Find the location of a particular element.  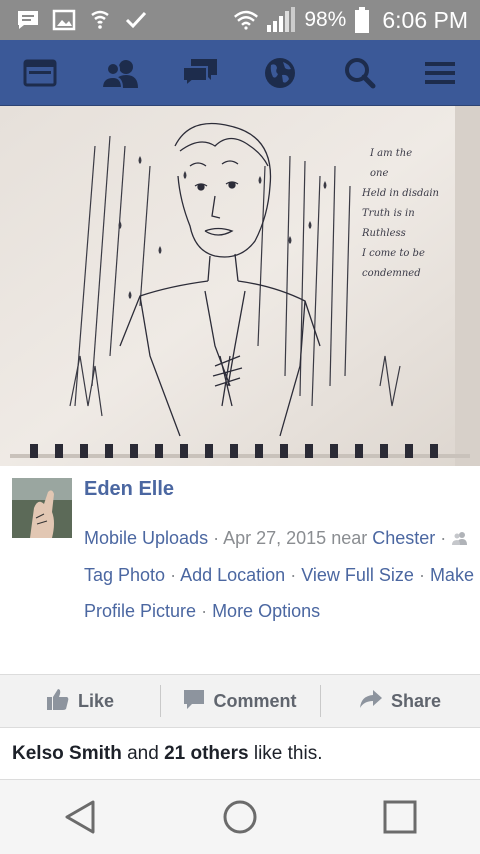

share-button: Share is located at coordinates (400, 701).